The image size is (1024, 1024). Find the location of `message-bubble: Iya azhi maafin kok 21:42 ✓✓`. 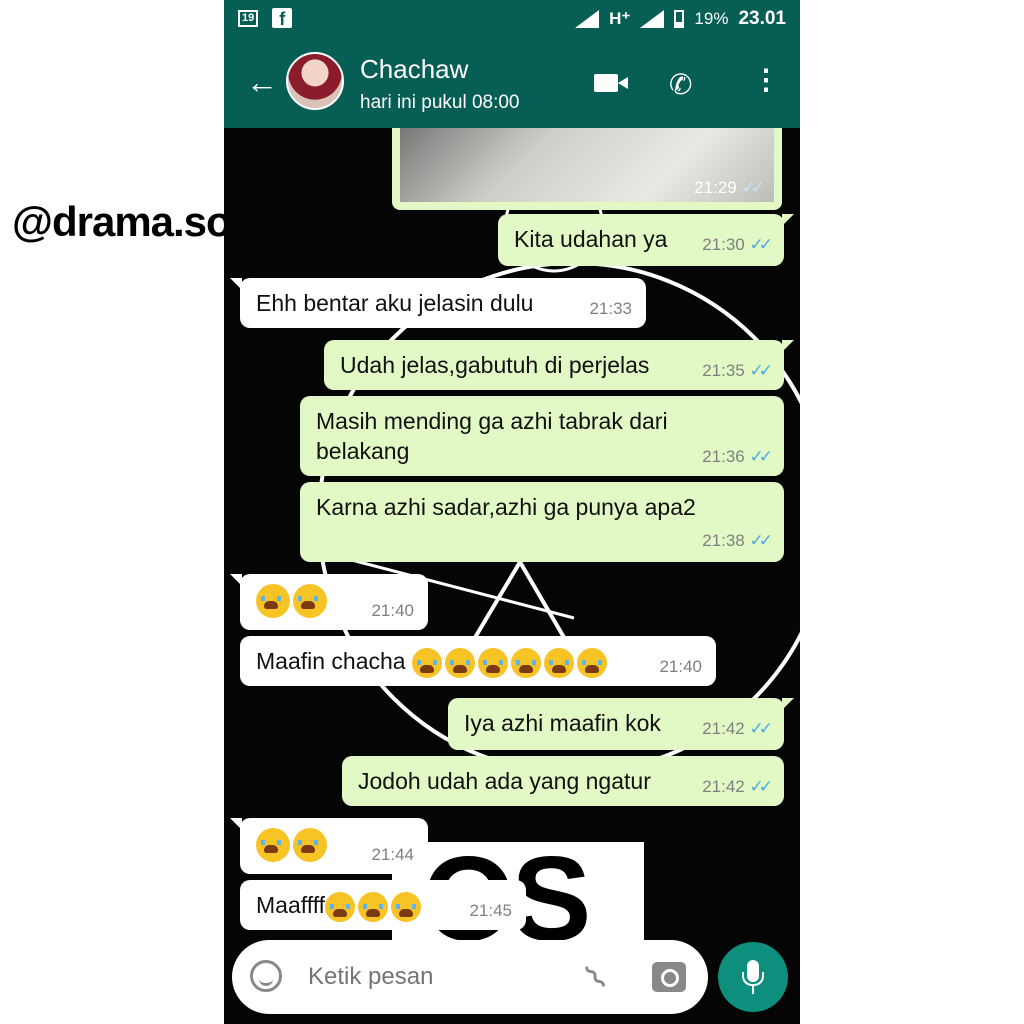

message-bubble: Iya azhi maafin kok 21:42 ✓✓ is located at coordinates (621, 724).